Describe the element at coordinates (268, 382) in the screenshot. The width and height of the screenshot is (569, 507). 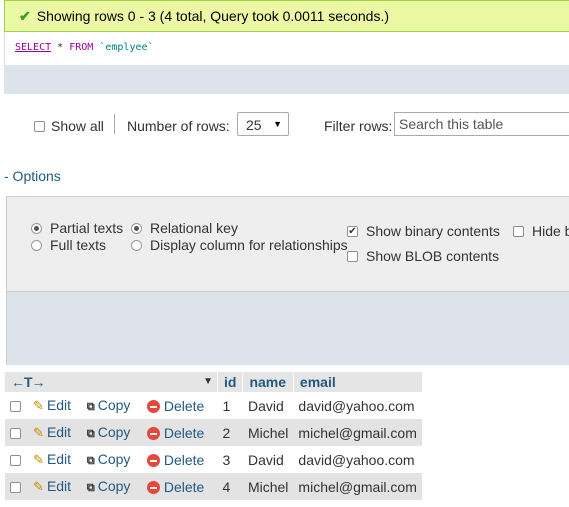
I see `column-header-name: name` at that location.